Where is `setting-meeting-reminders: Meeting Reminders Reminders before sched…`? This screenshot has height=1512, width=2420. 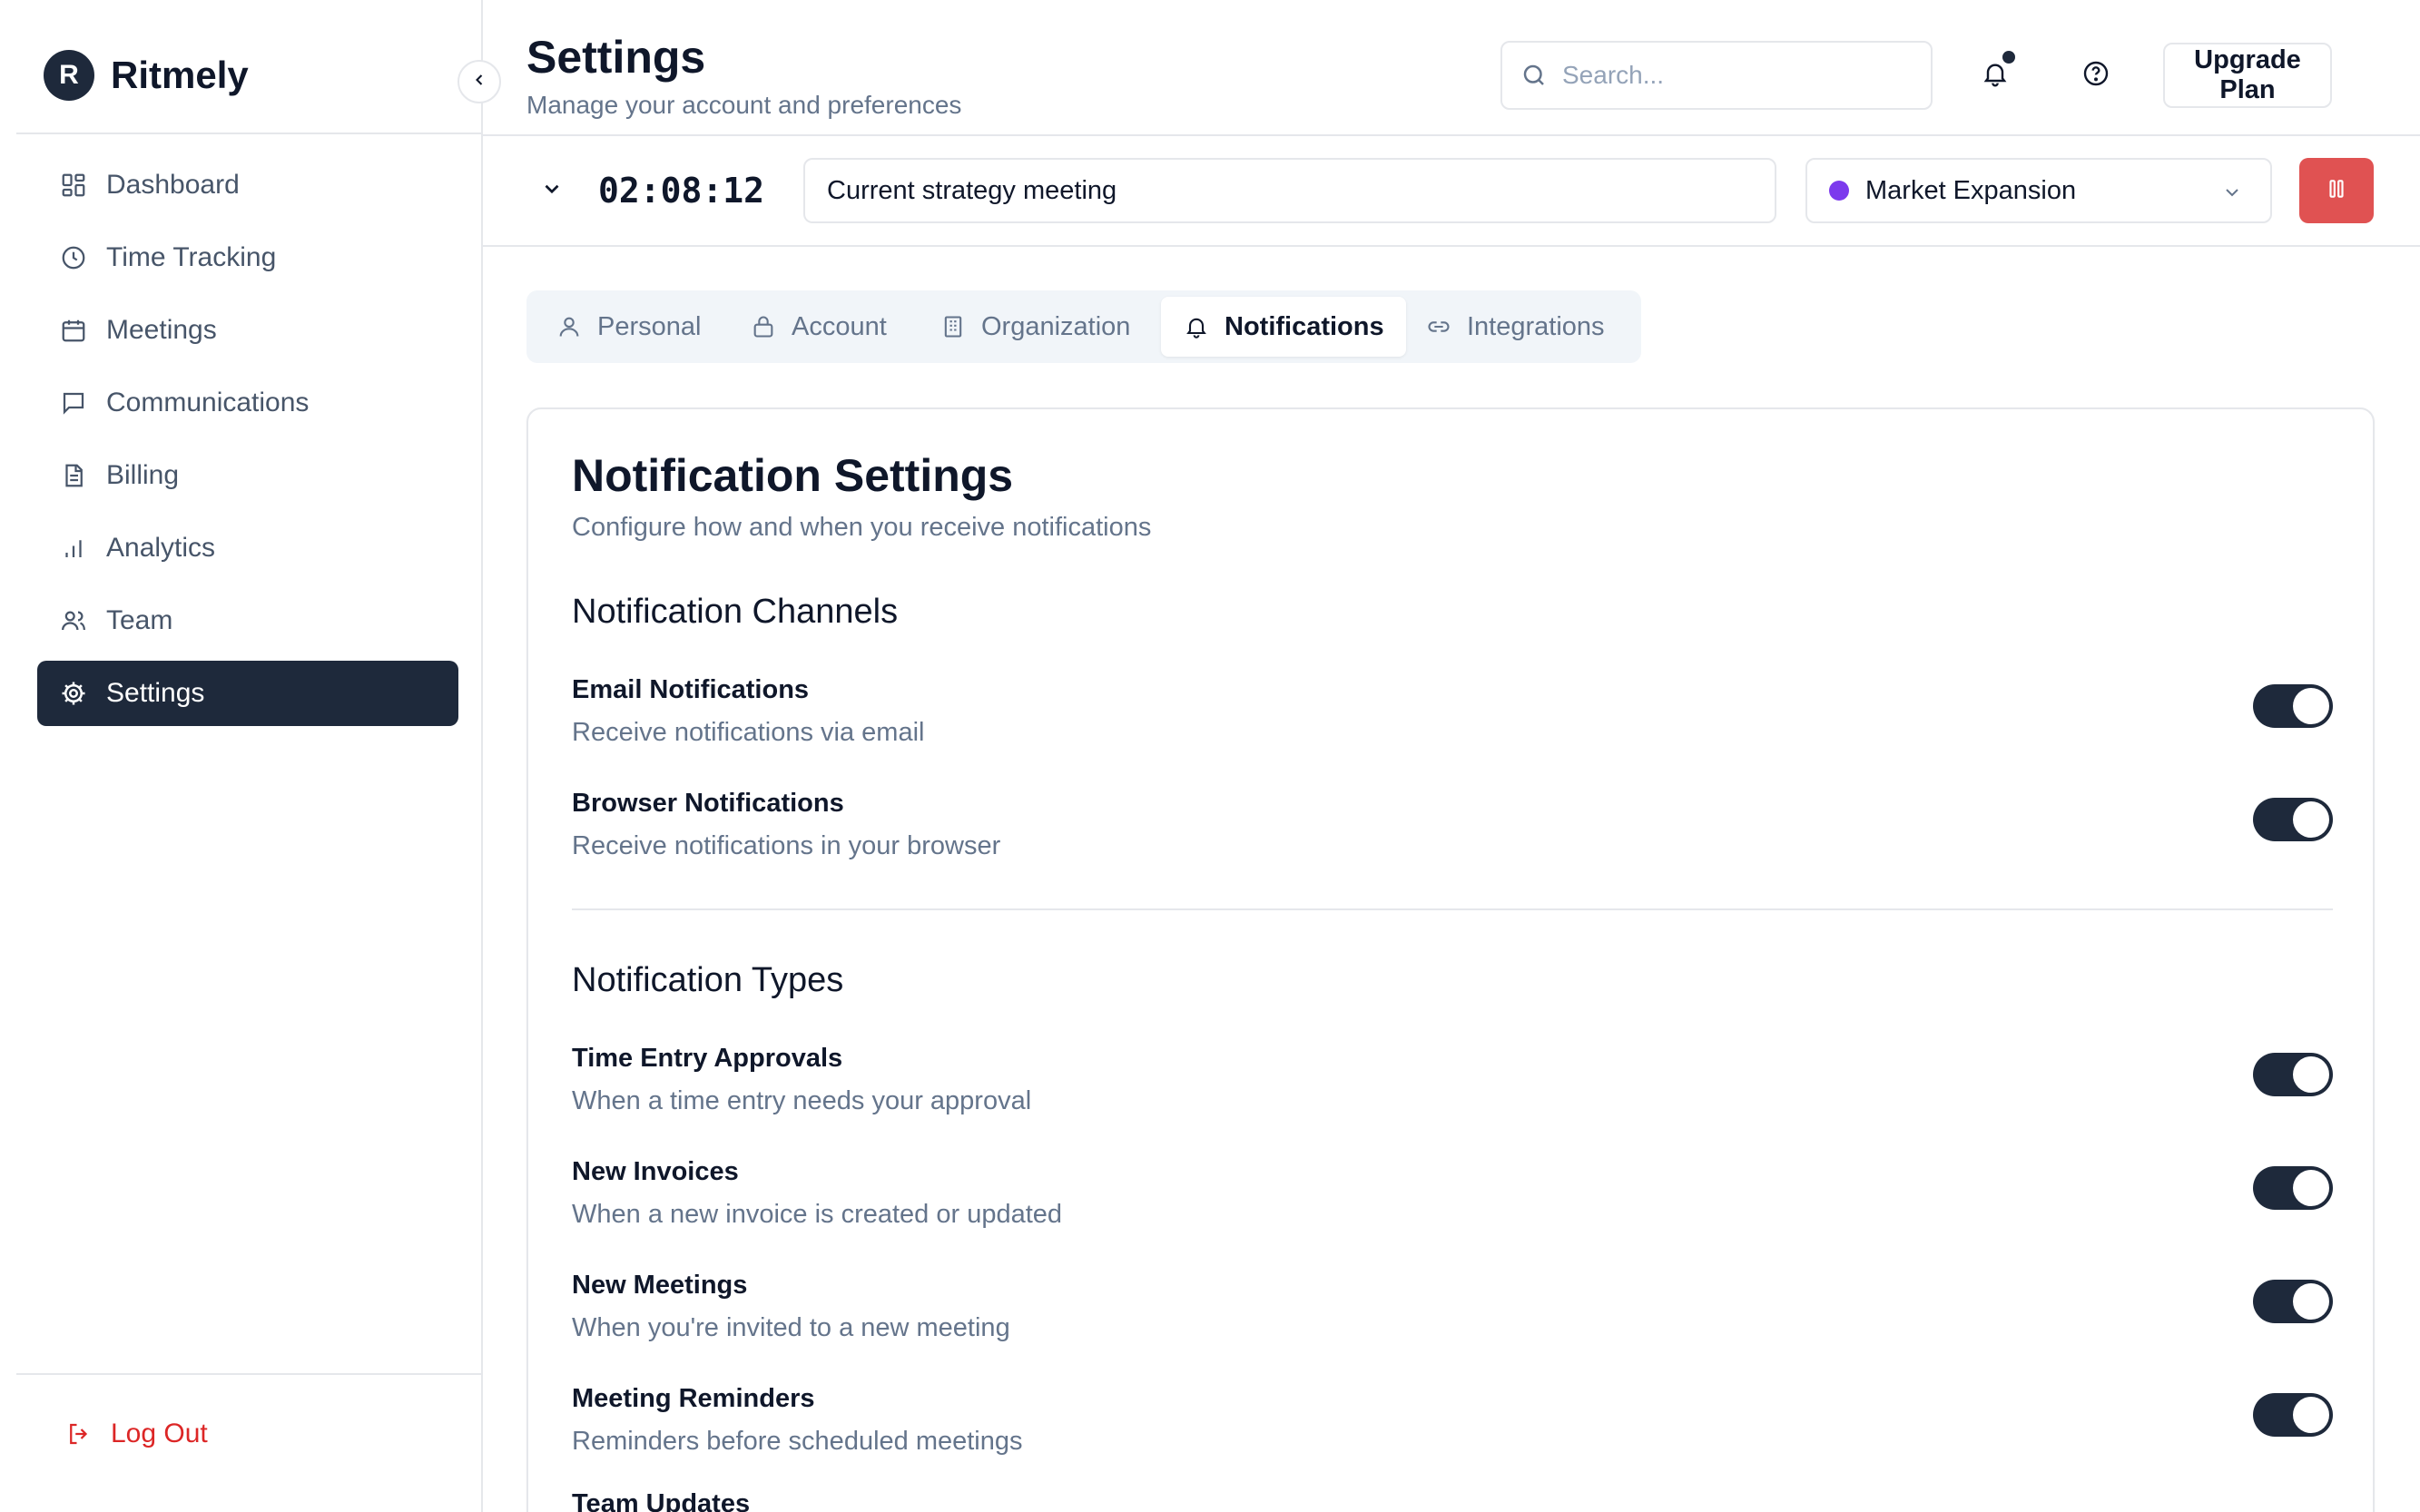
setting-meeting-reminders: Meeting Reminders Reminders before sched… is located at coordinates (1453, 1429).